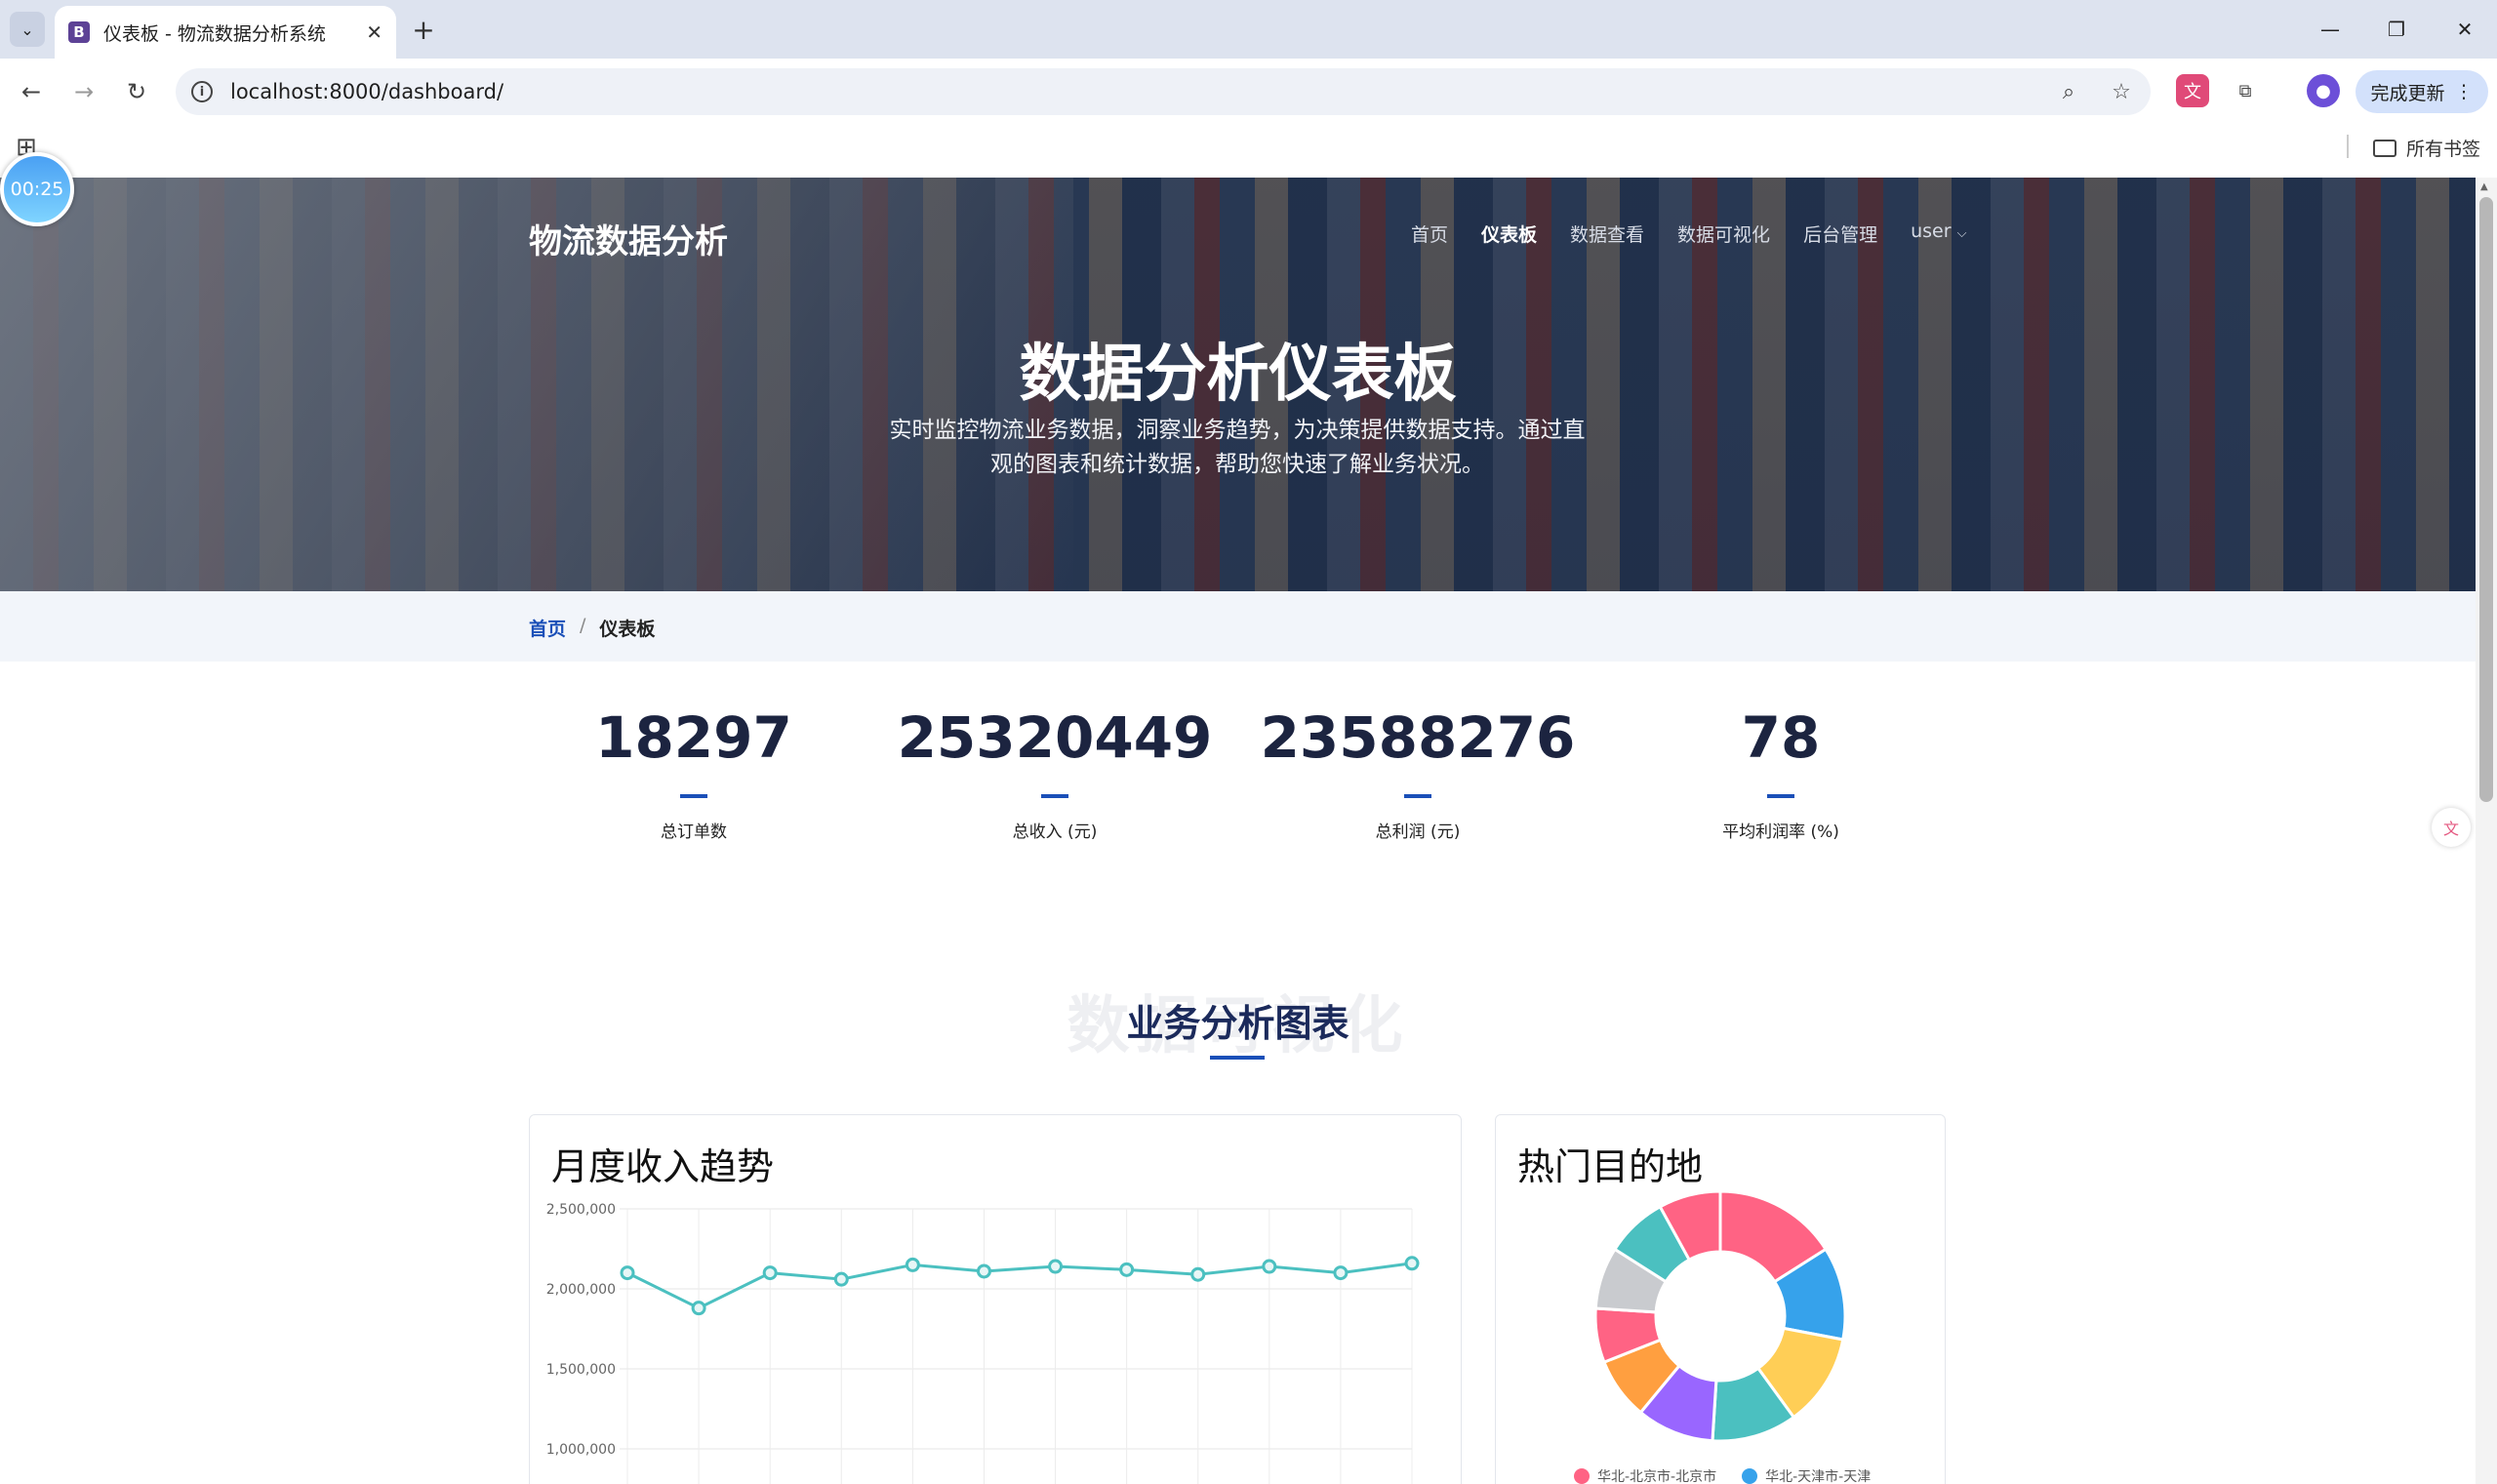 This screenshot has width=2497, height=1484. What do you see at coordinates (1720, 1316) in the screenshot?
I see `destinations-doughnut-chart` at bounding box center [1720, 1316].